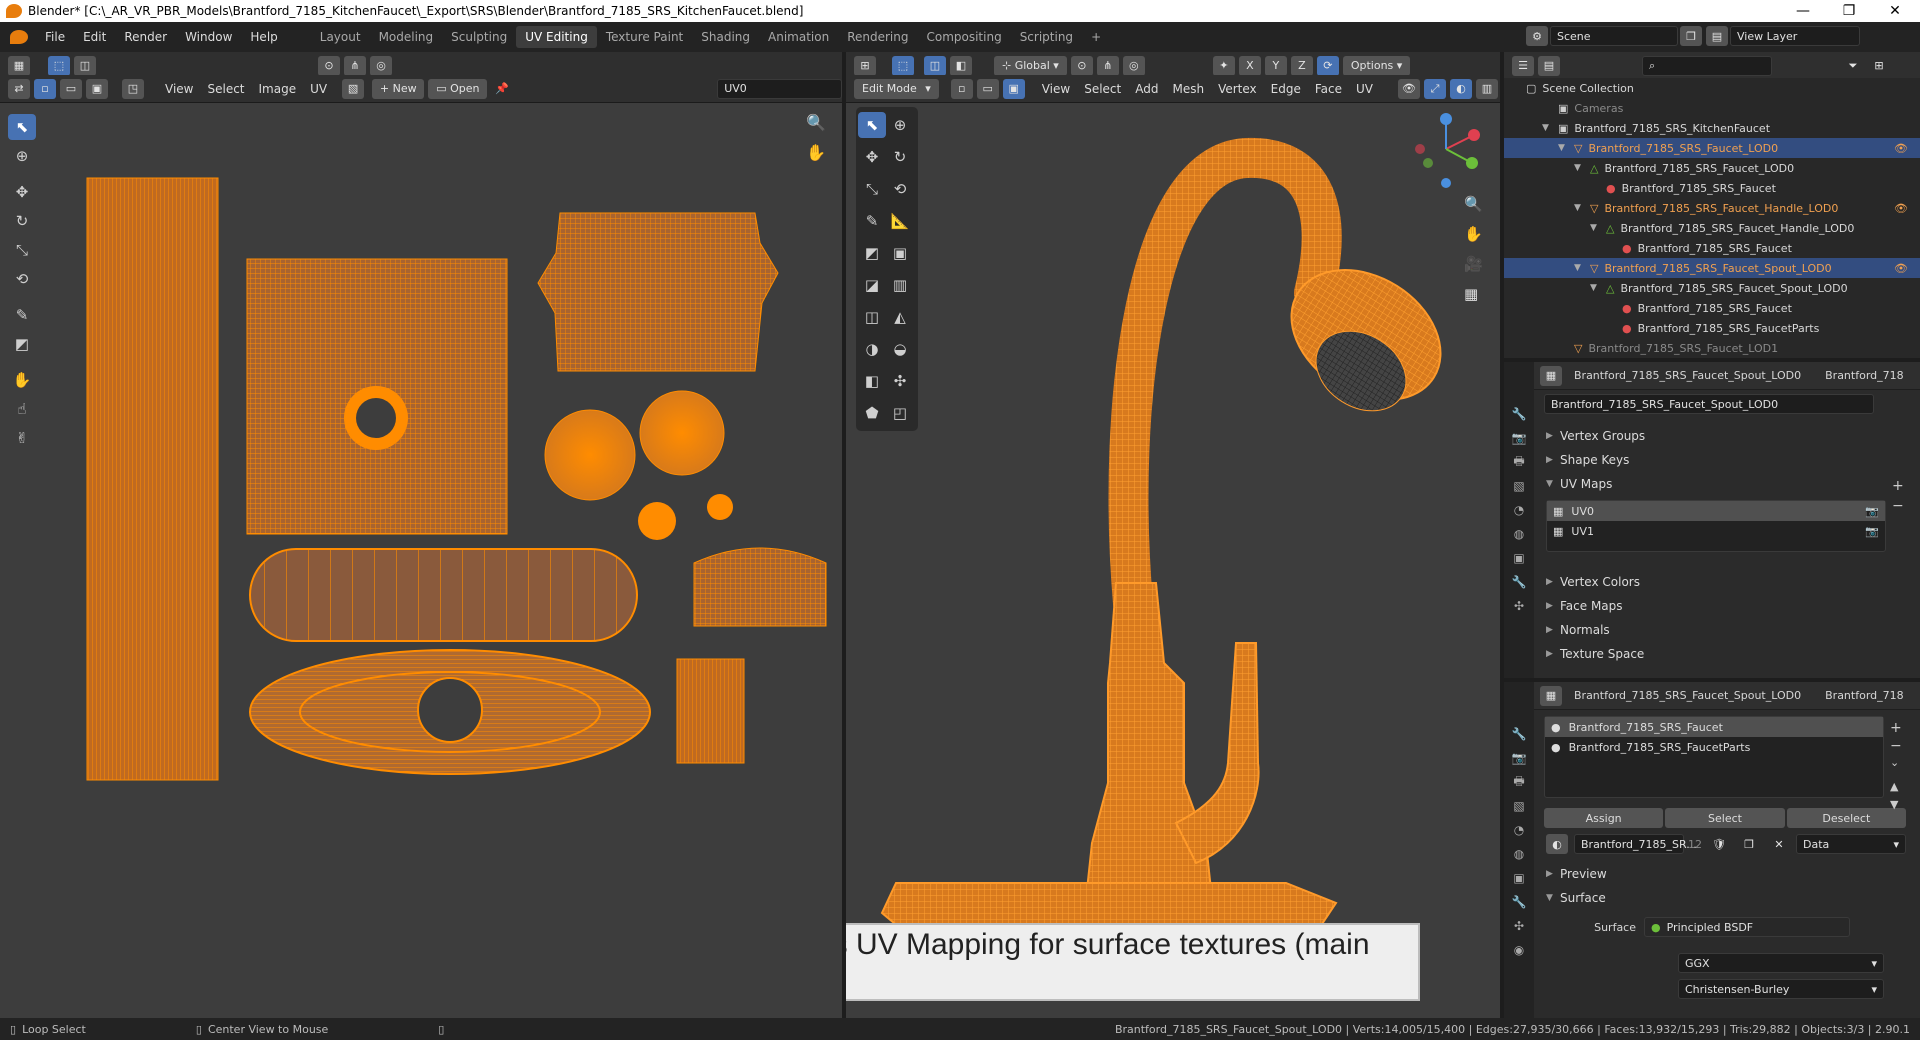 The height and width of the screenshot is (1040, 1920). I want to click on axis-z-button: Z, so click(1301, 65).